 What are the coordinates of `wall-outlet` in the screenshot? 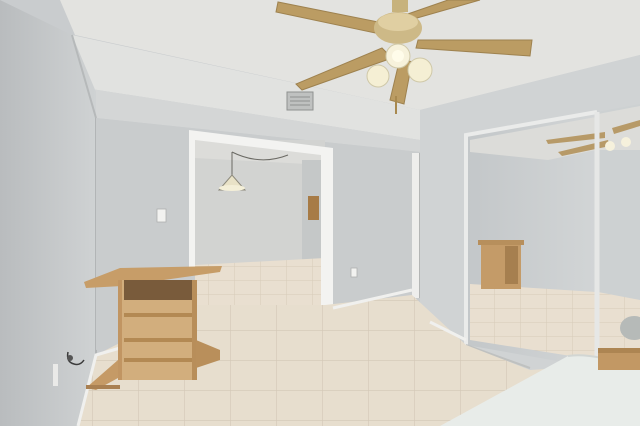 It's located at (354, 272).